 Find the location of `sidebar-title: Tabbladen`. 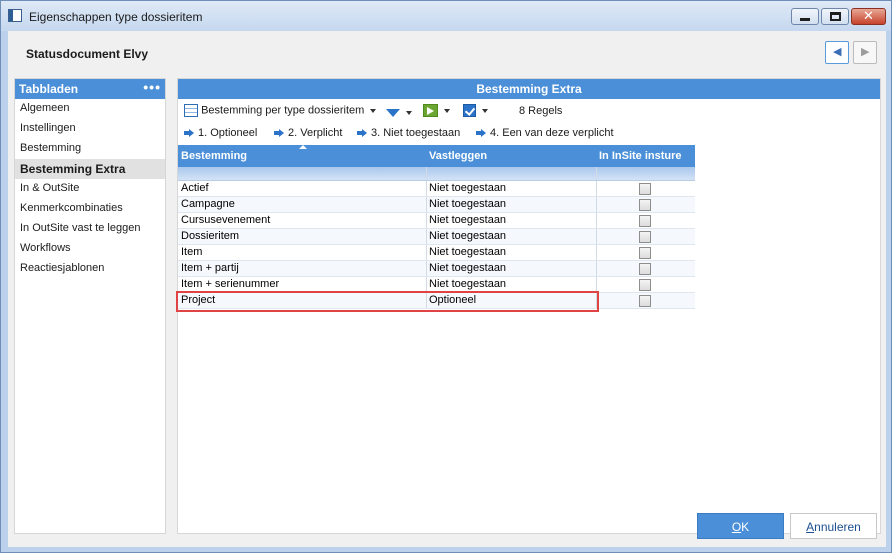

sidebar-title: Tabbladen is located at coordinates (49, 89).